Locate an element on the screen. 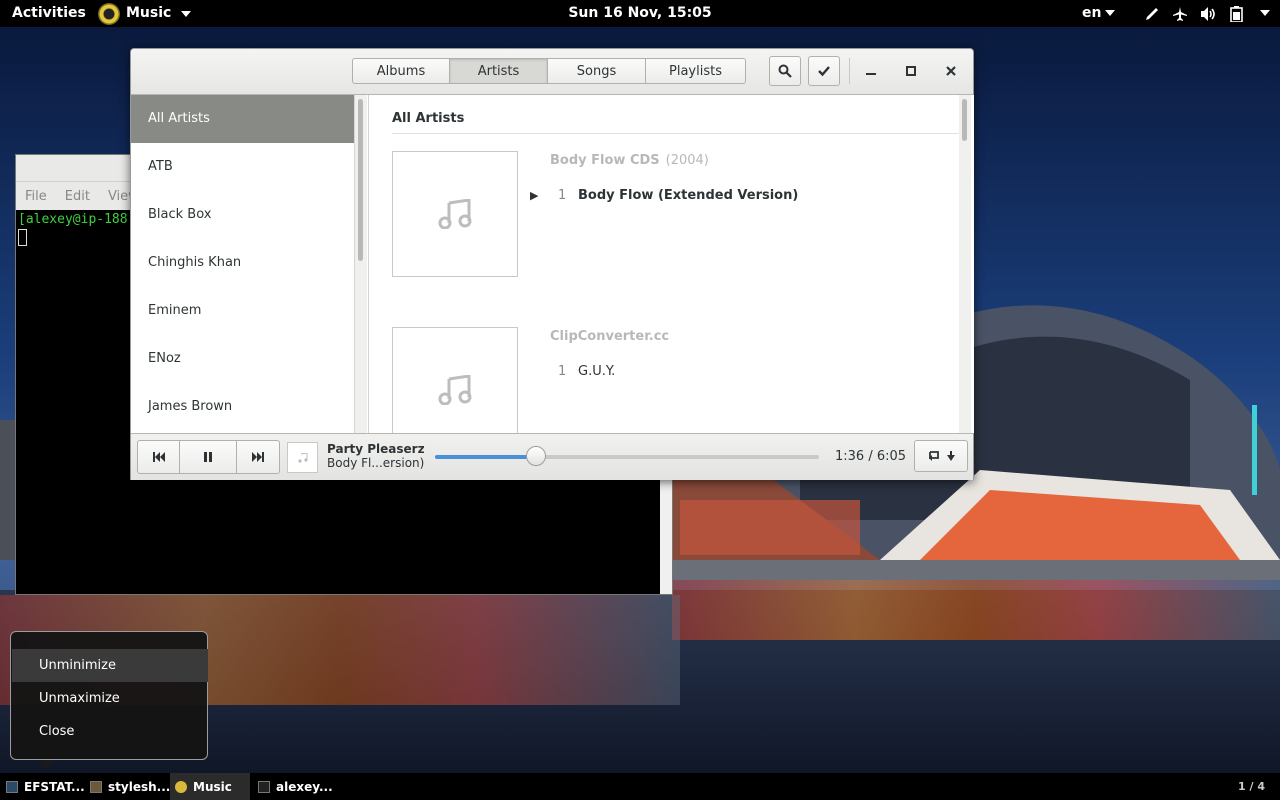 This screenshot has width=1280, height=800. next-button is located at coordinates (258, 457).